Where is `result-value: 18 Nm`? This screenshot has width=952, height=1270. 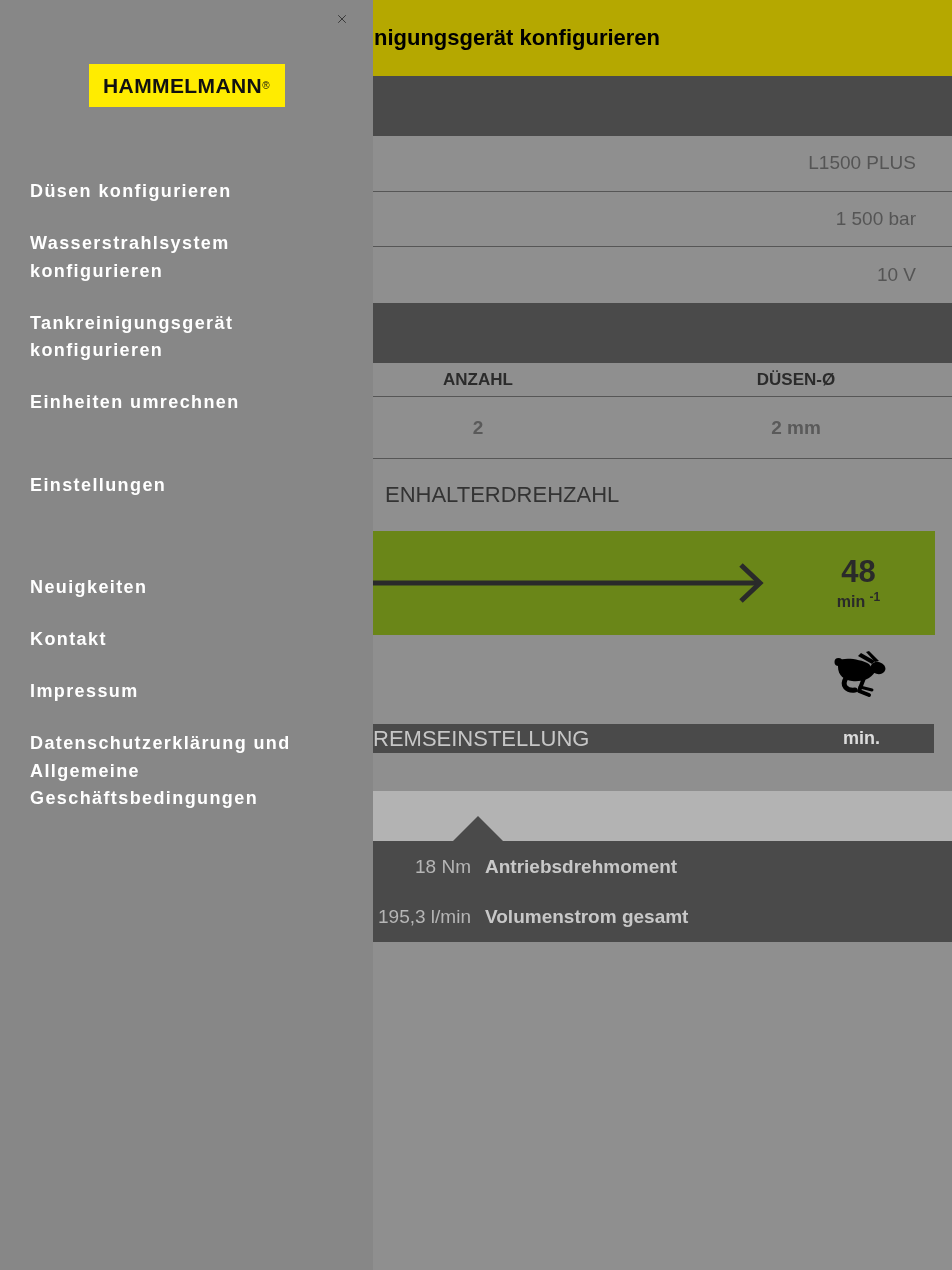 result-value: 18 Nm is located at coordinates (442, 867).